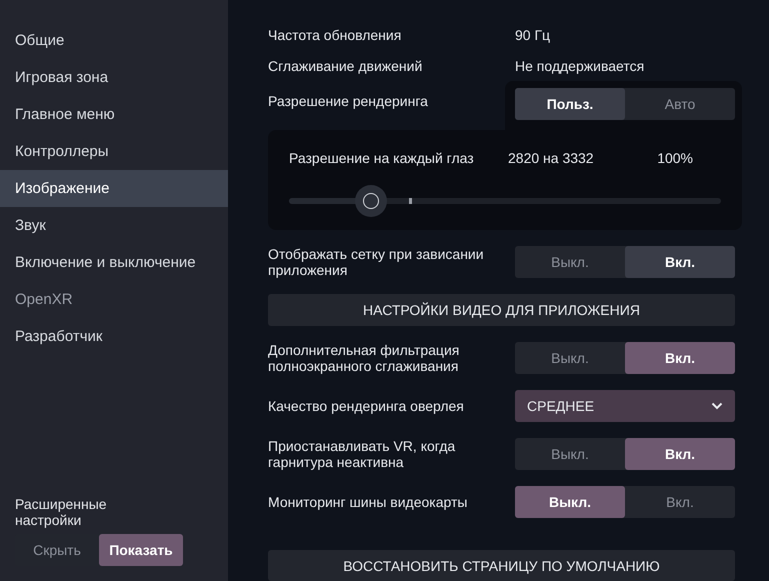 This screenshot has width=769, height=581. Describe the element at coordinates (366, 406) in the screenshot. I see `setting-label: Качество рендеринга оверлея` at that location.